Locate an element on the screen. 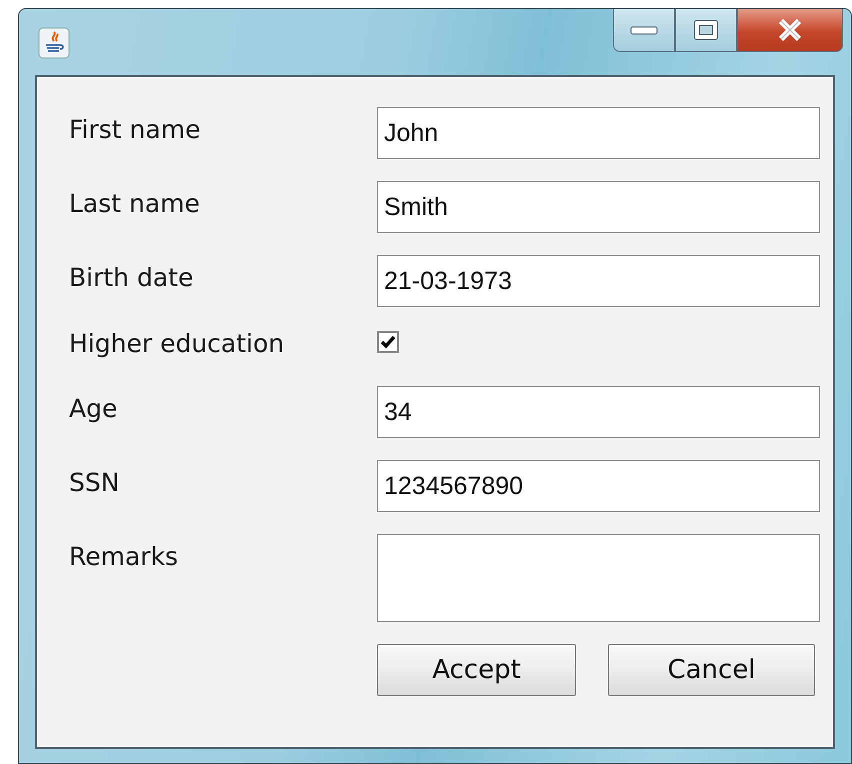  close-button is located at coordinates (790, 30).